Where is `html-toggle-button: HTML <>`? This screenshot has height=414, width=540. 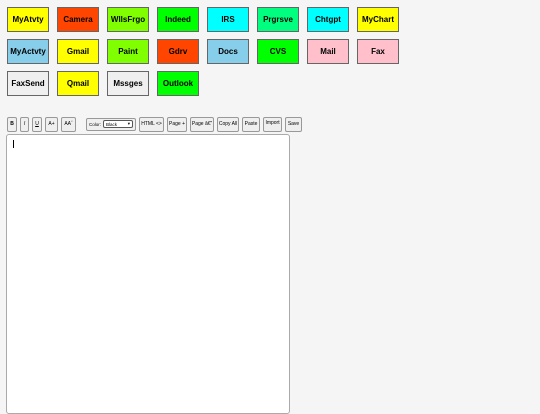 html-toggle-button: HTML <> is located at coordinates (152, 124).